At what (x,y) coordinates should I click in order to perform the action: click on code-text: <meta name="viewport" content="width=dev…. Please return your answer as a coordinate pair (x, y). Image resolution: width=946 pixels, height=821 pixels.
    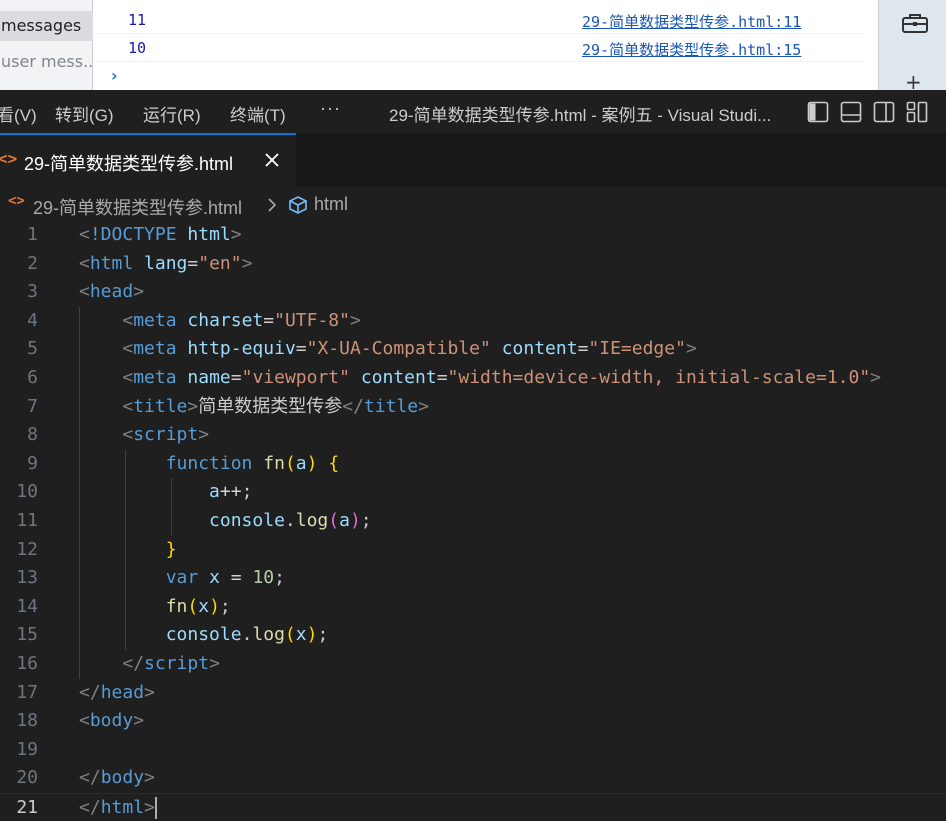
    Looking at the image, I should click on (480, 378).